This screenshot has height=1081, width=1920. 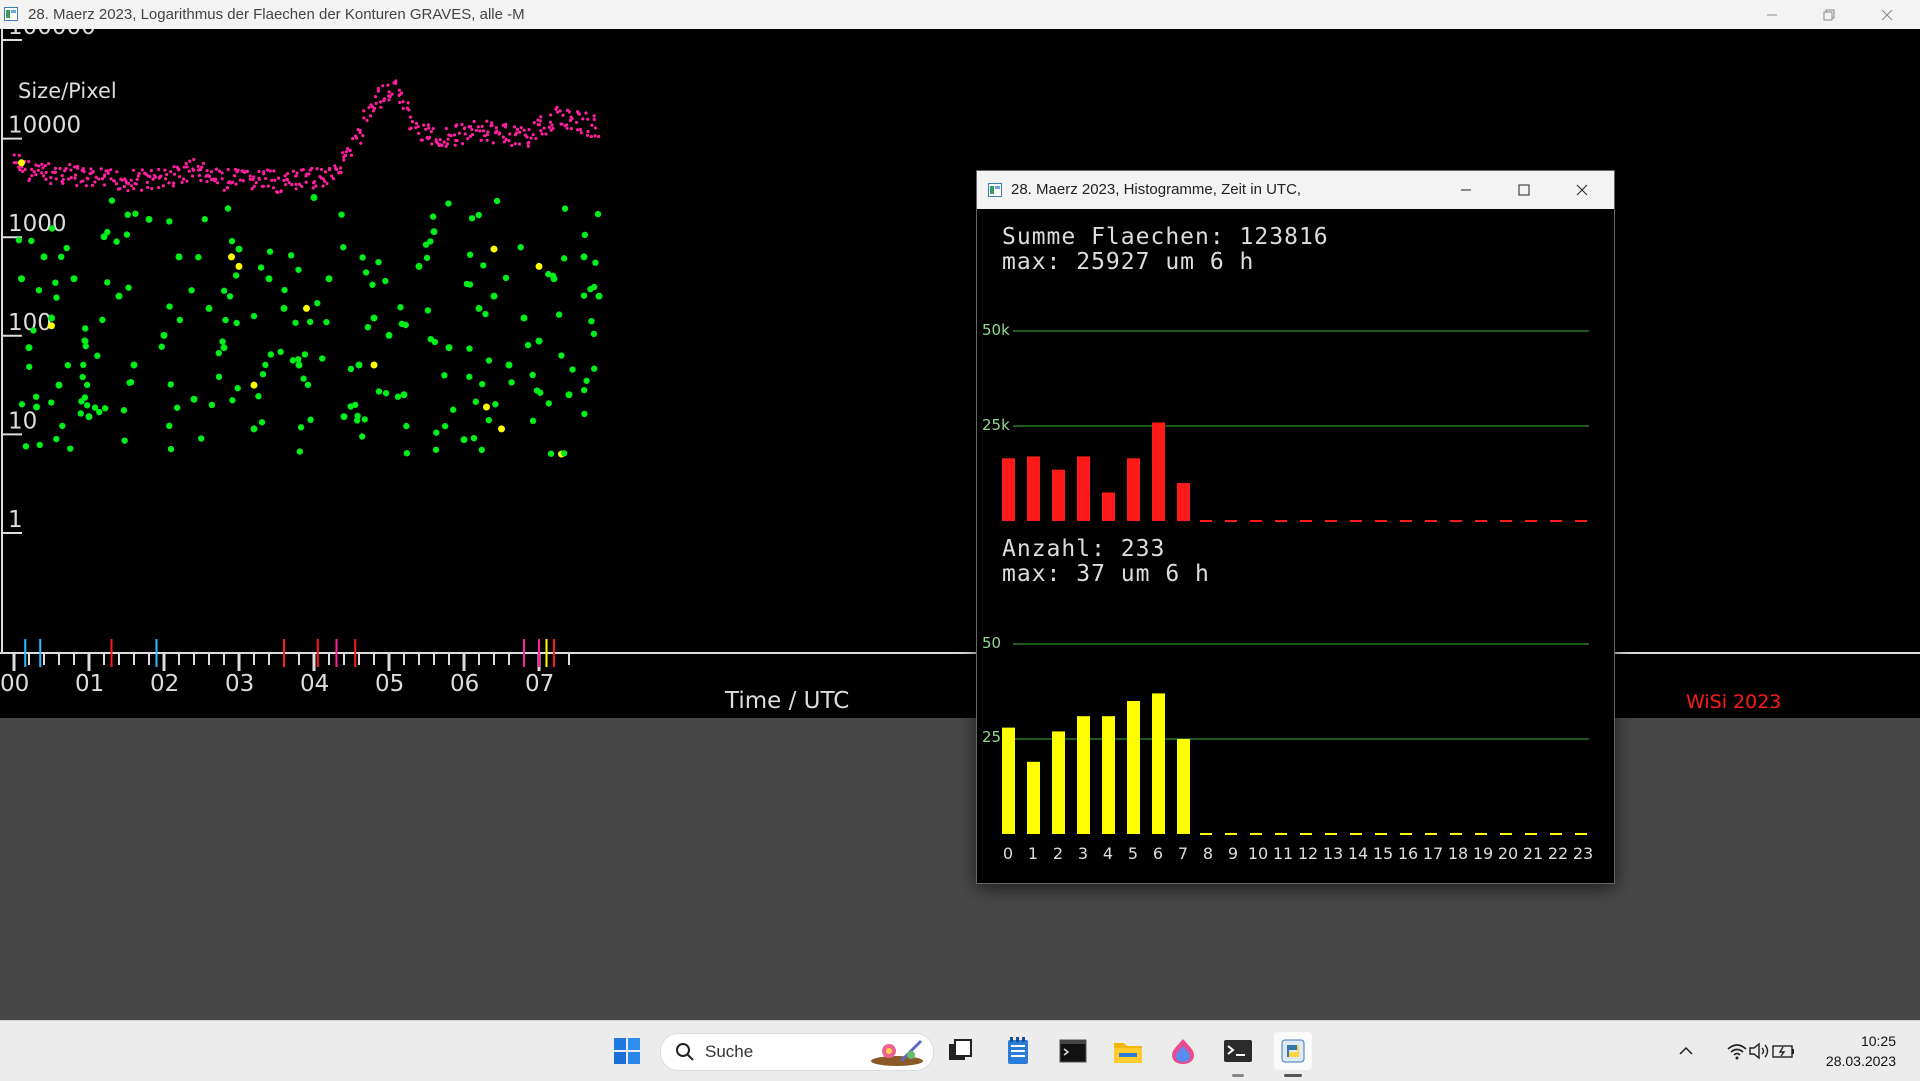 What do you see at coordinates (729, 1051) in the screenshot?
I see `search-label: Suche` at bounding box center [729, 1051].